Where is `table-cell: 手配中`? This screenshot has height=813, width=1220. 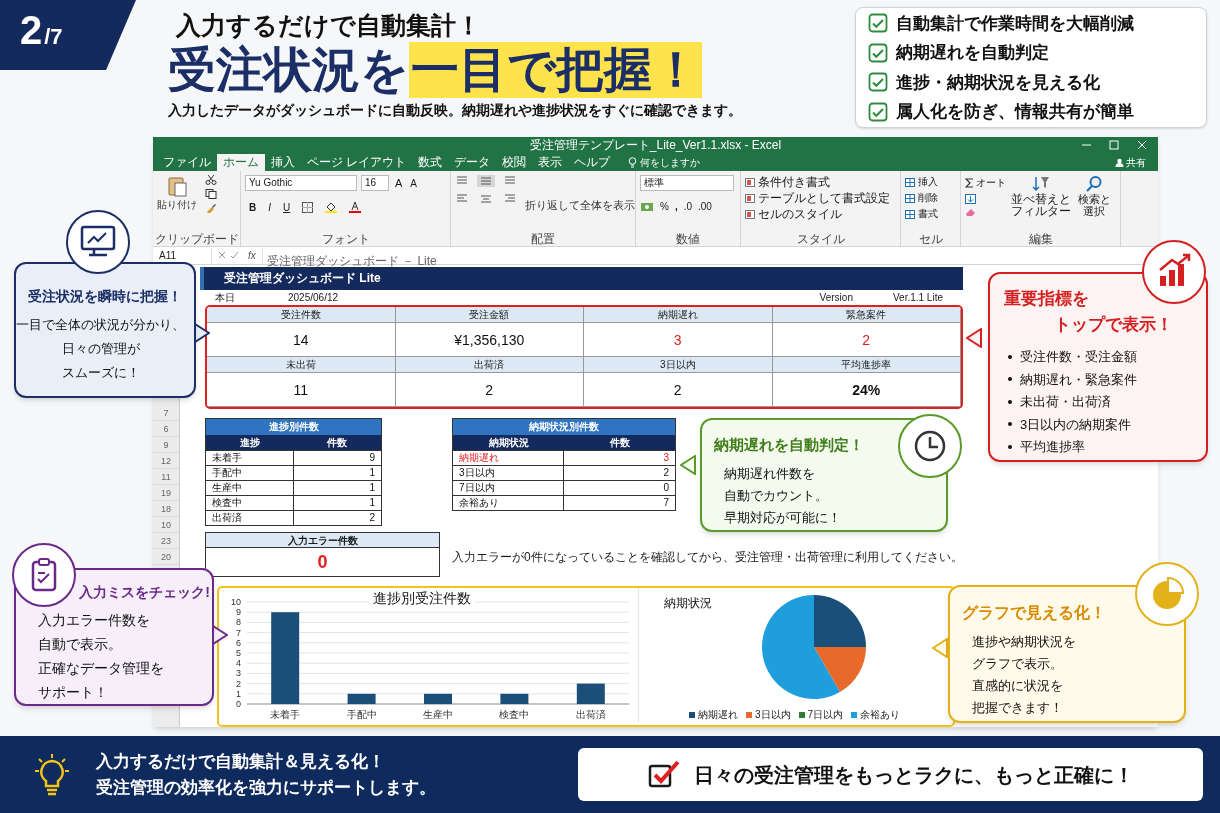
table-cell: 手配中 is located at coordinates (250, 473).